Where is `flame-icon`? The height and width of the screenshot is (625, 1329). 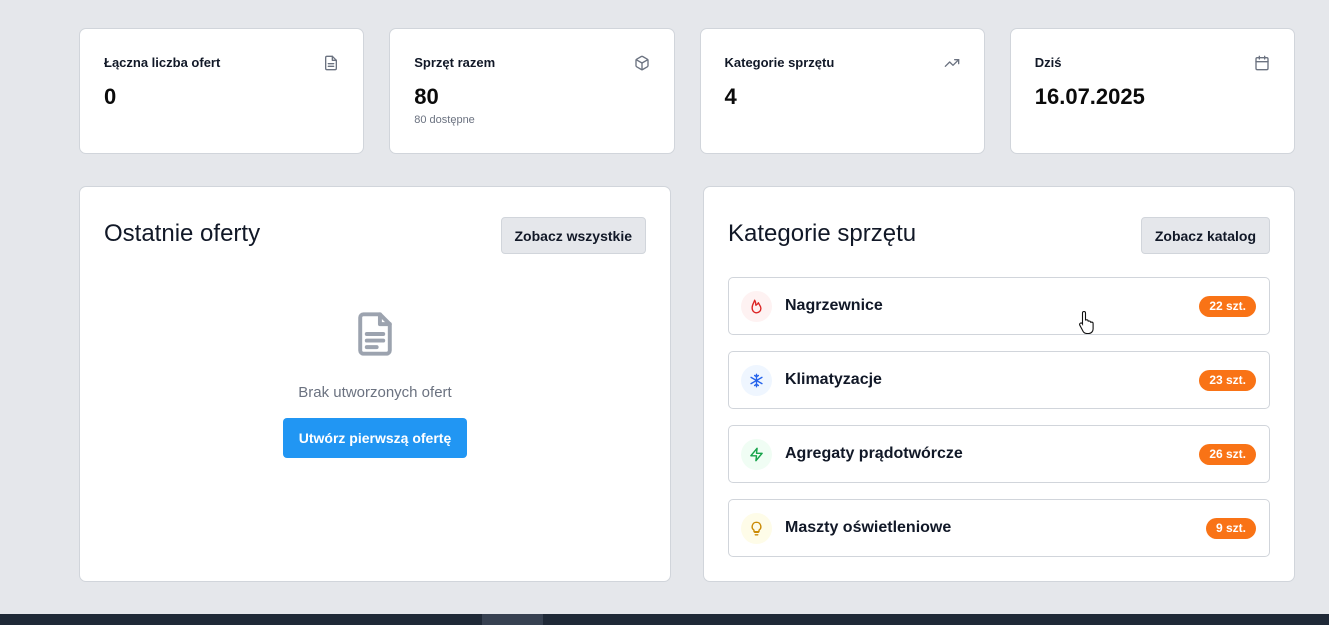
flame-icon is located at coordinates (756, 306).